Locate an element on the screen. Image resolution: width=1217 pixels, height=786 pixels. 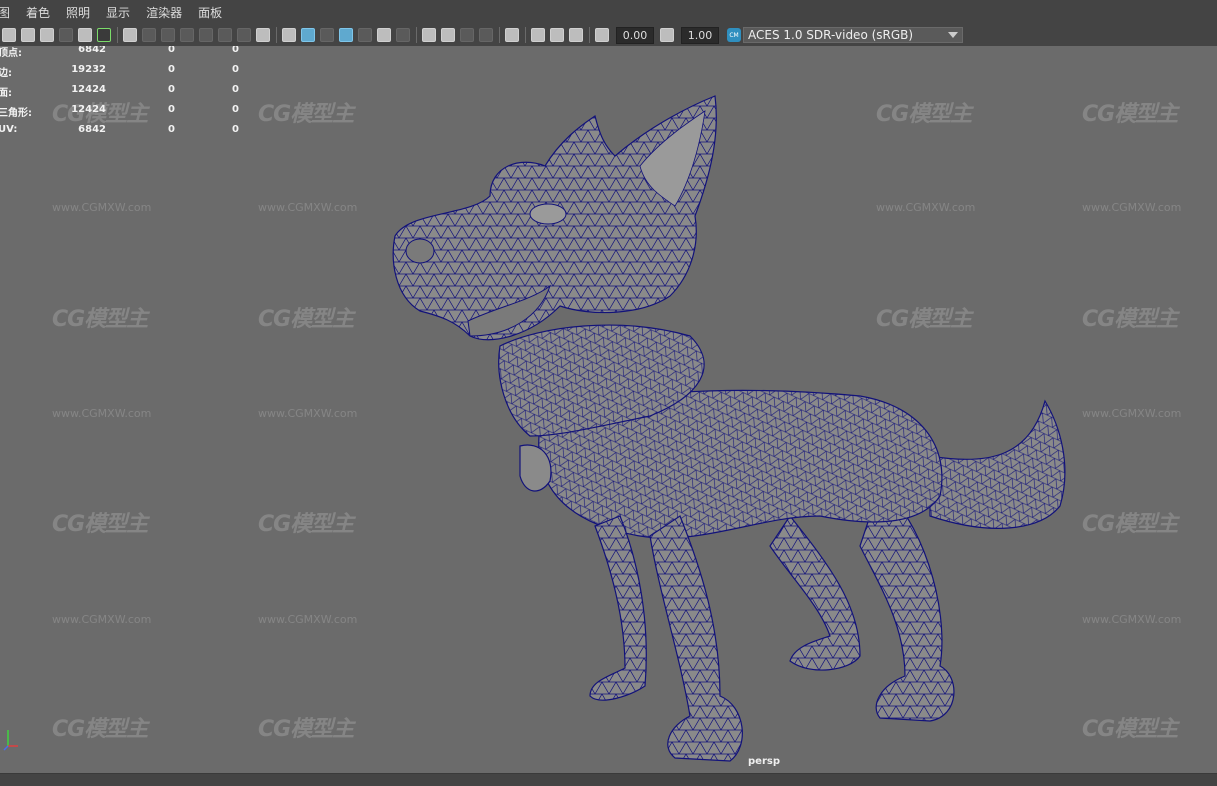
grid-icon is located at coordinates (130, 35).